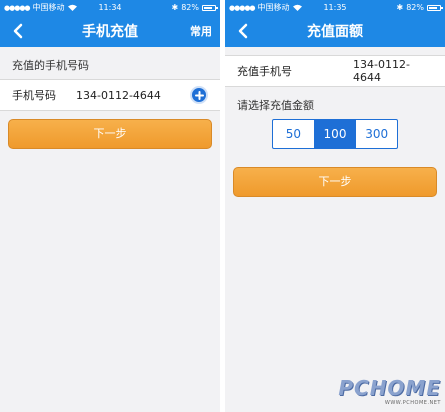 This screenshot has height=412, width=445. I want to click on status-bar: ●●●●● 中国移动 11:34 ✱ 82%, so click(110, 7).